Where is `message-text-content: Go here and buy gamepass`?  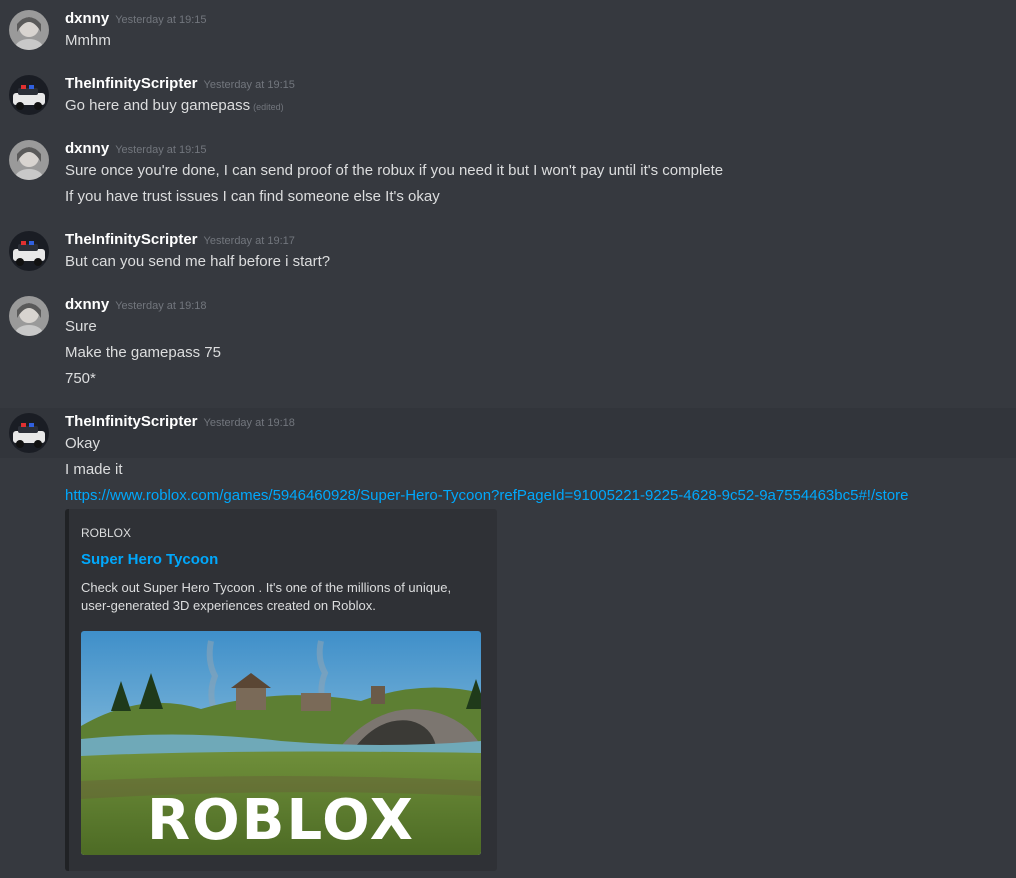 message-text-content: Go here and buy gamepass is located at coordinates (158, 105).